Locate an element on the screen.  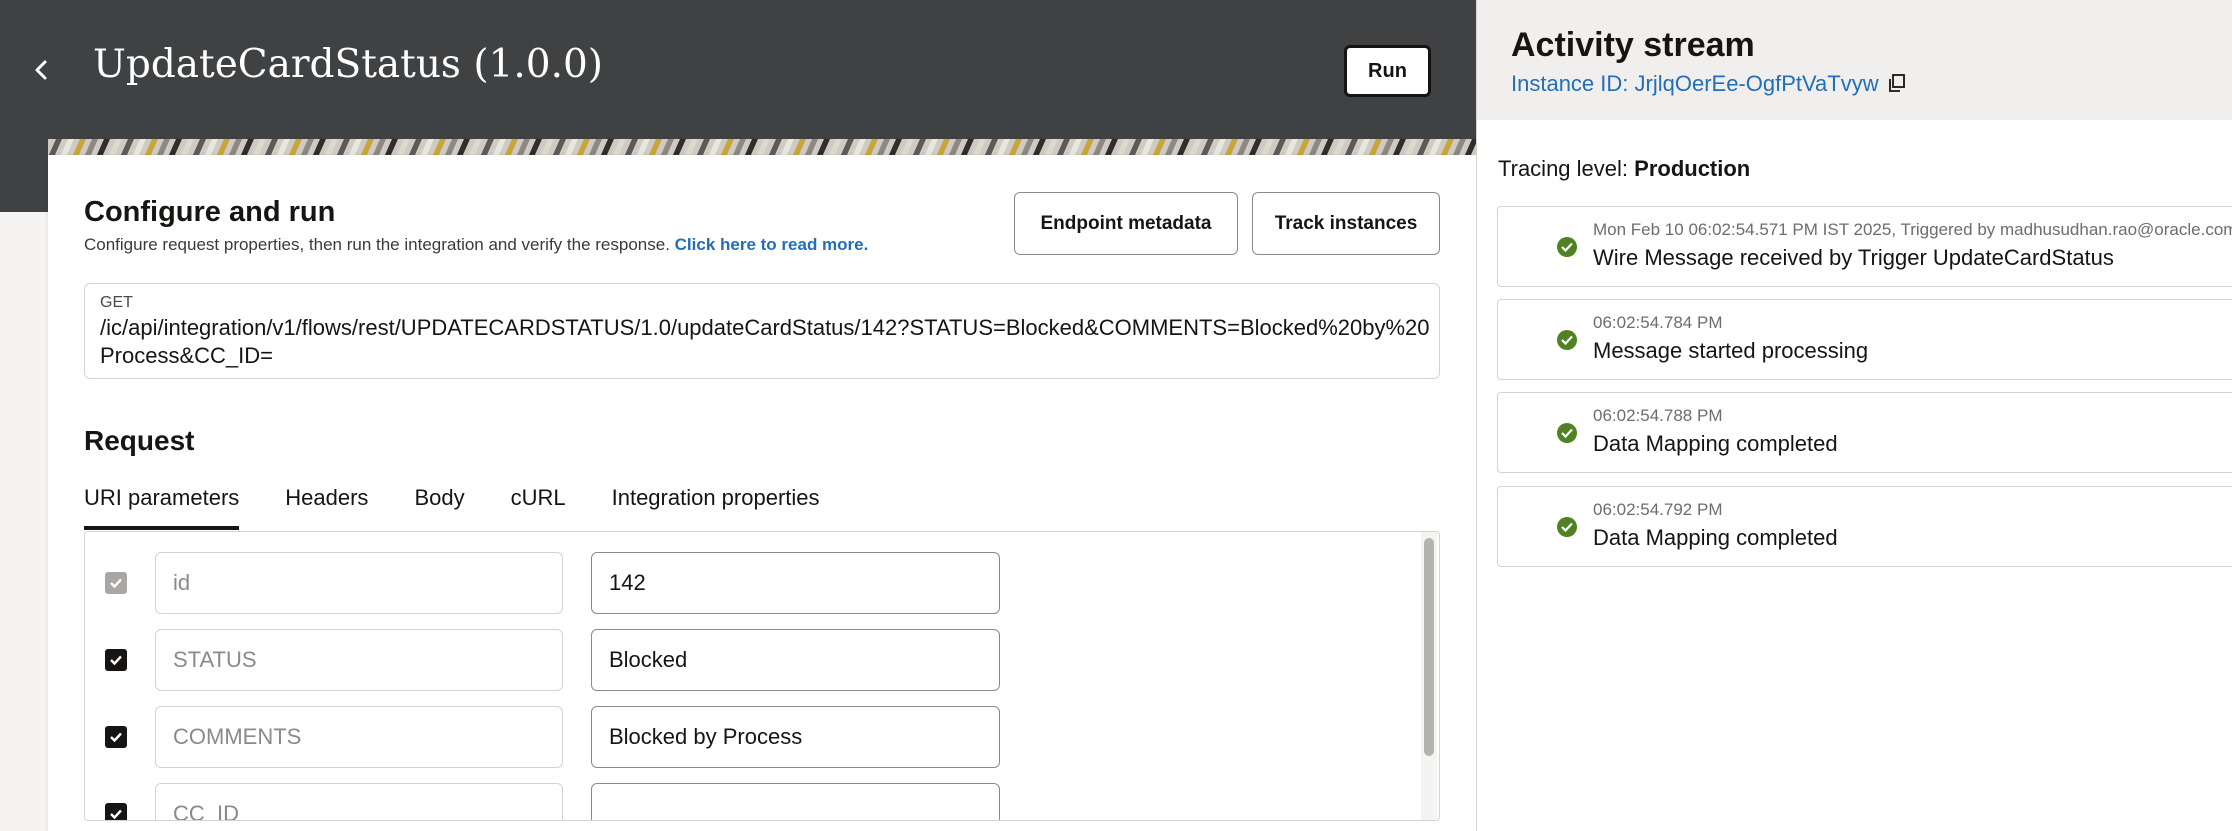
back-button is located at coordinates (42, 70).